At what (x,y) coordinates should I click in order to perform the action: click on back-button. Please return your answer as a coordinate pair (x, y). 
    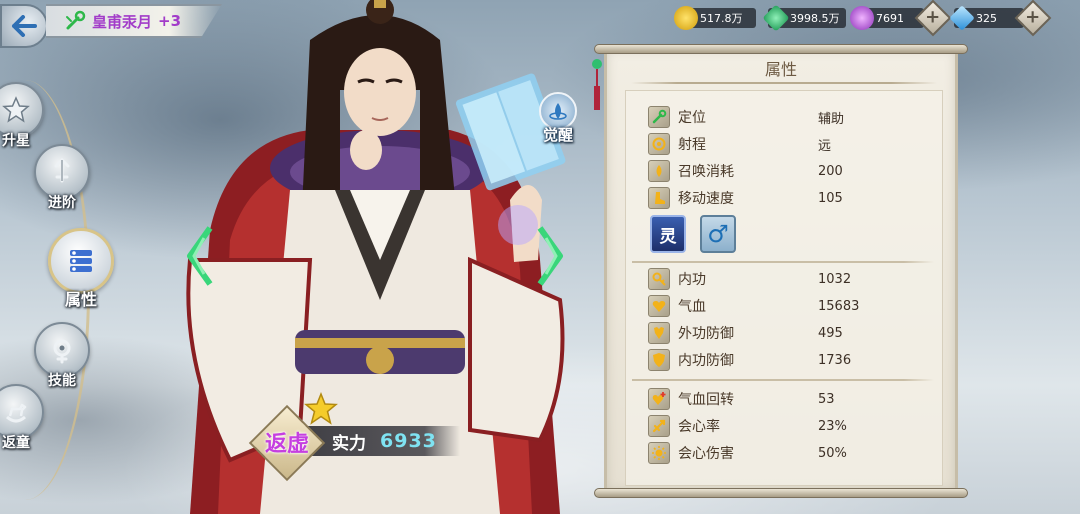
    Looking at the image, I should click on (24, 26).